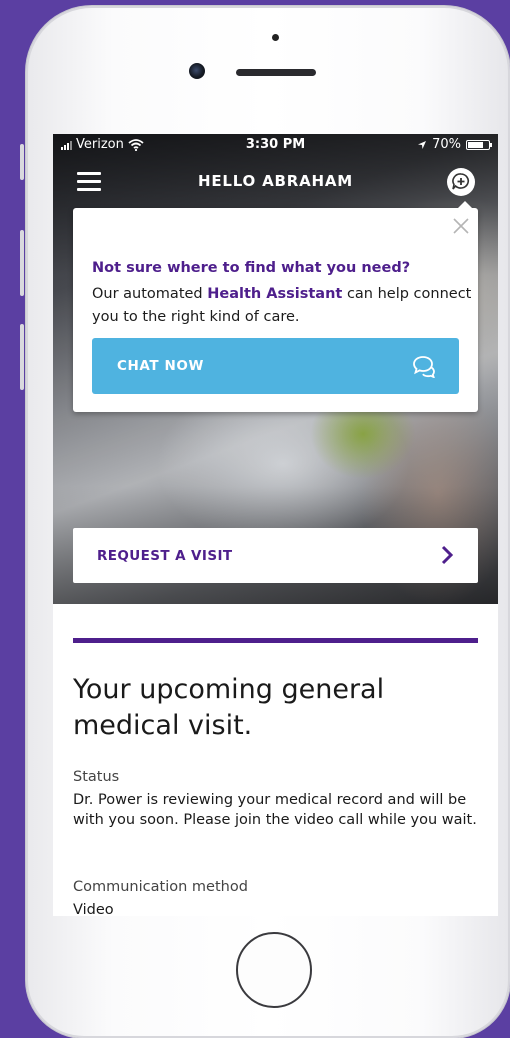 This screenshot has height=1038, width=510. I want to click on request-visit-label: REQUEST A VISIT, so click(165, 556).